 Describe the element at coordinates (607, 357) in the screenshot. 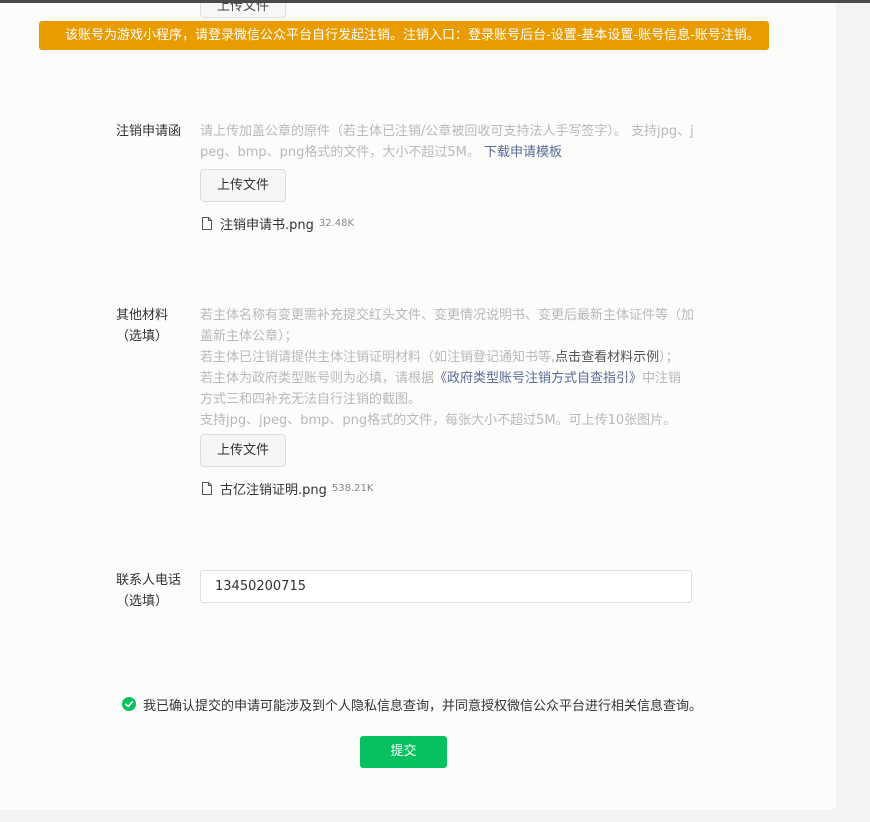

I see `view-sample-link: 点击查看材料示例` at that location.